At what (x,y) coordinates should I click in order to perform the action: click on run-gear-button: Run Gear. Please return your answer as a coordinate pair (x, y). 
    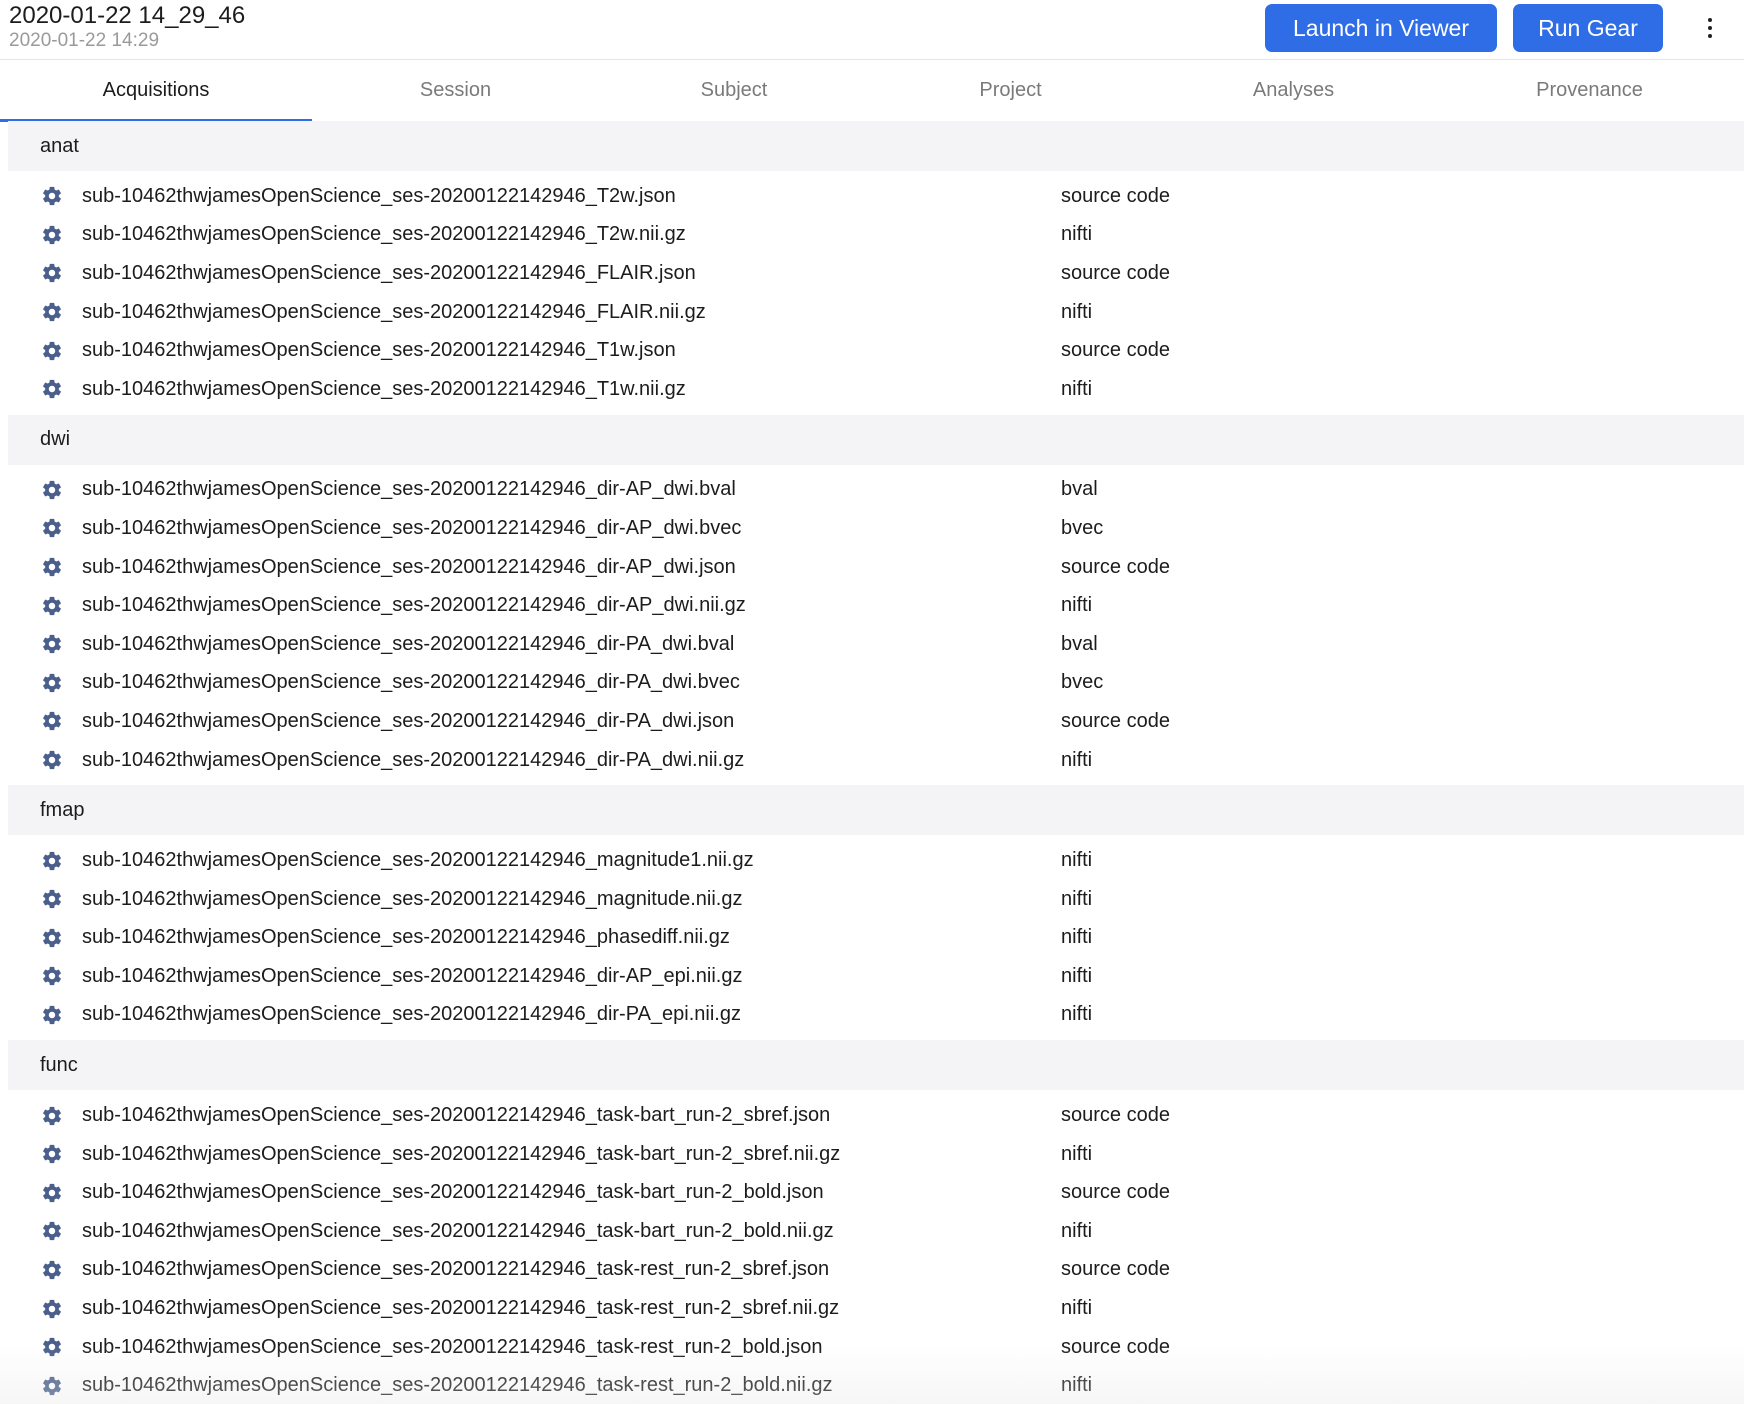
    Looking at the image, I should click on (1588, 28).